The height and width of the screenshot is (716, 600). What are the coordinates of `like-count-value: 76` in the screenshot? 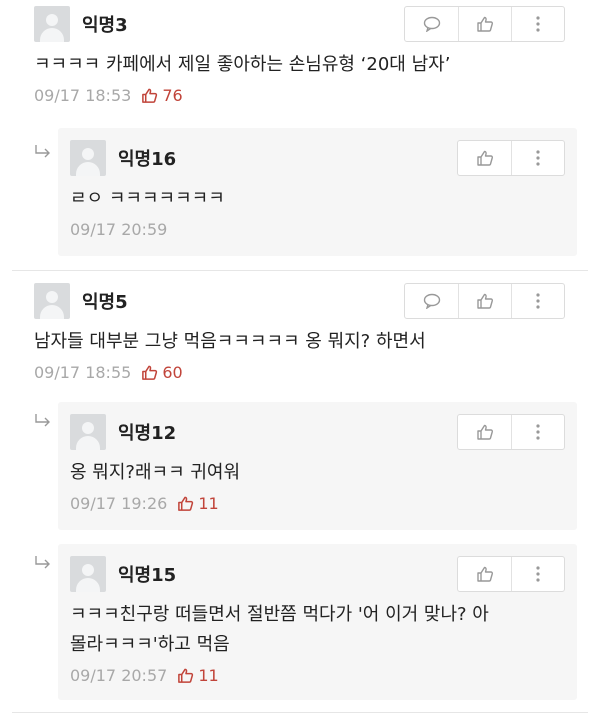 It's located at (172, 95).